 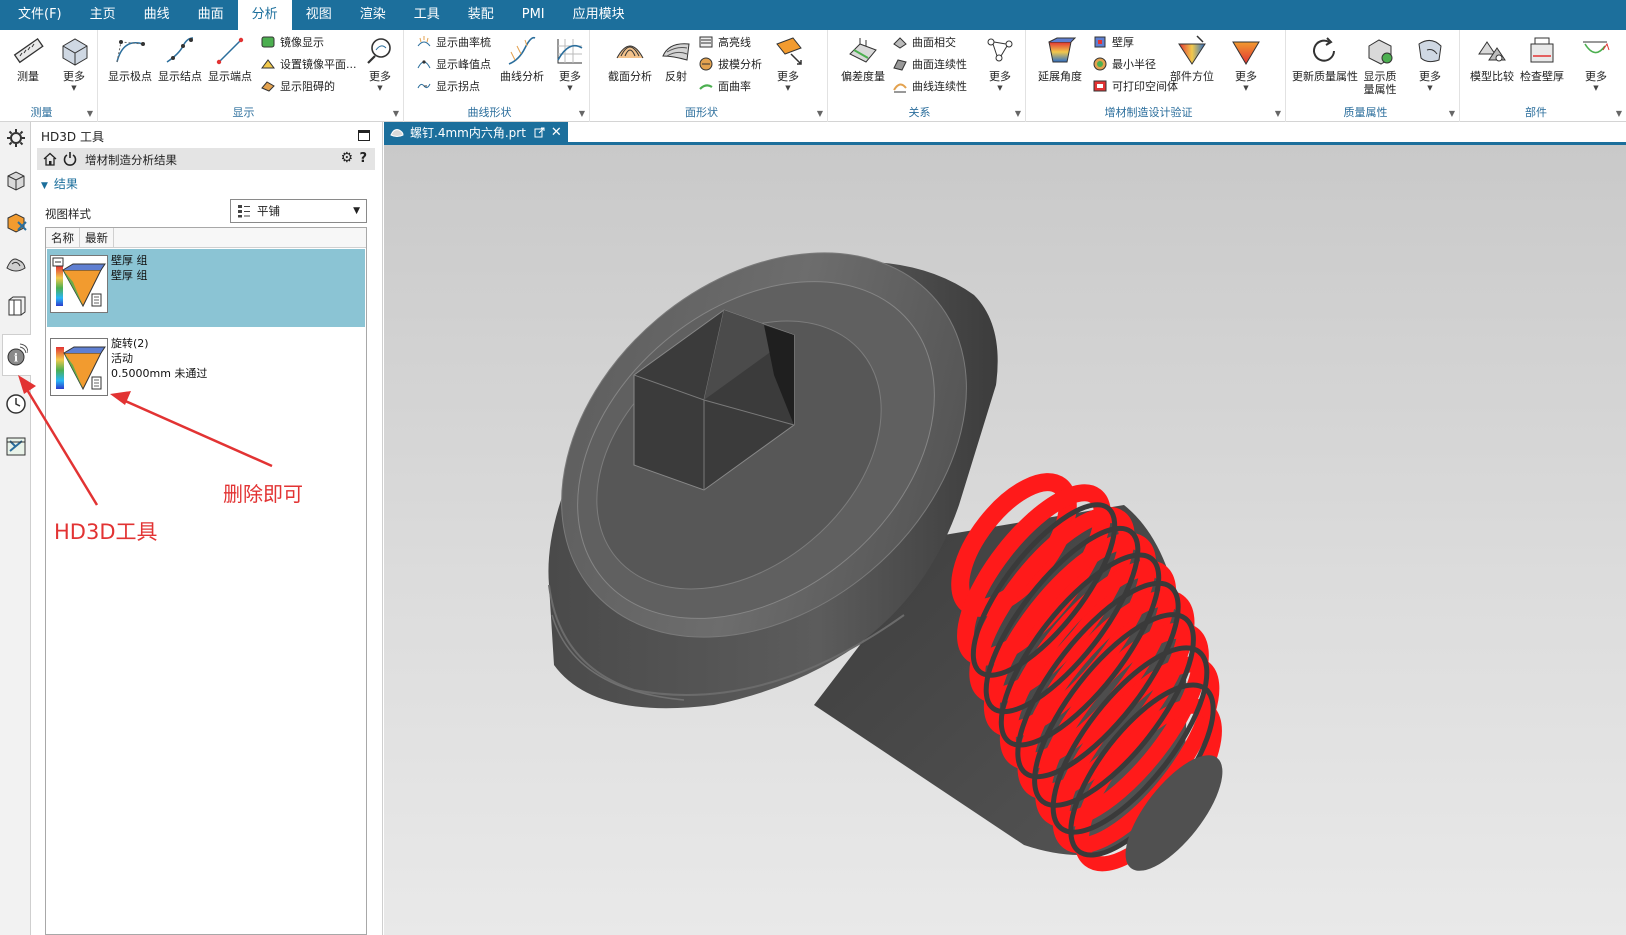 I want to click on section-analysis-button: 截面分析, so click(x=630, y=65).